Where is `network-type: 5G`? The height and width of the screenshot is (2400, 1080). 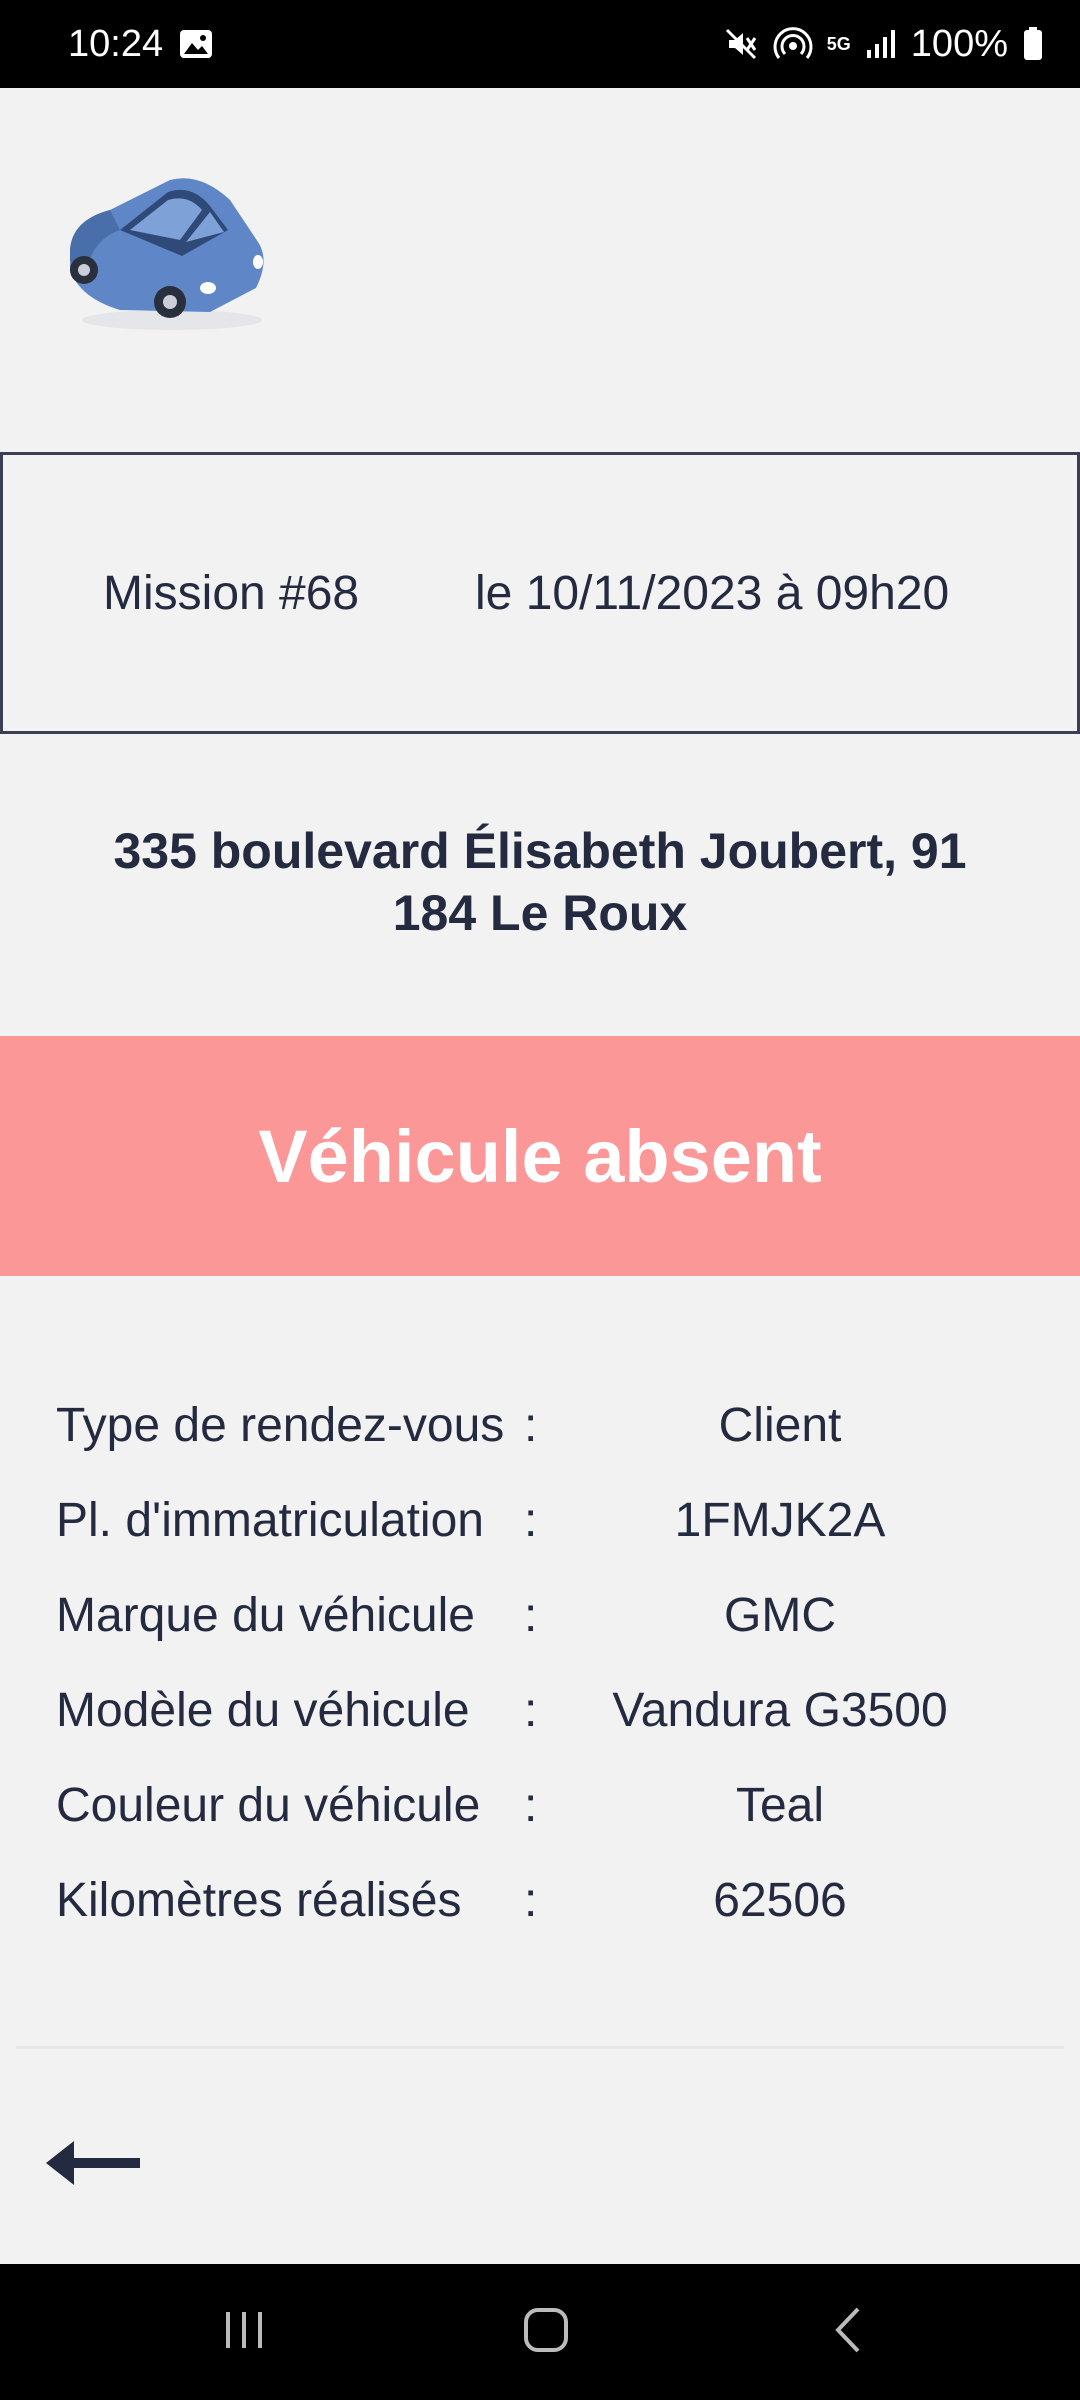
network-type: 5G is located at coordinates (838, 44).